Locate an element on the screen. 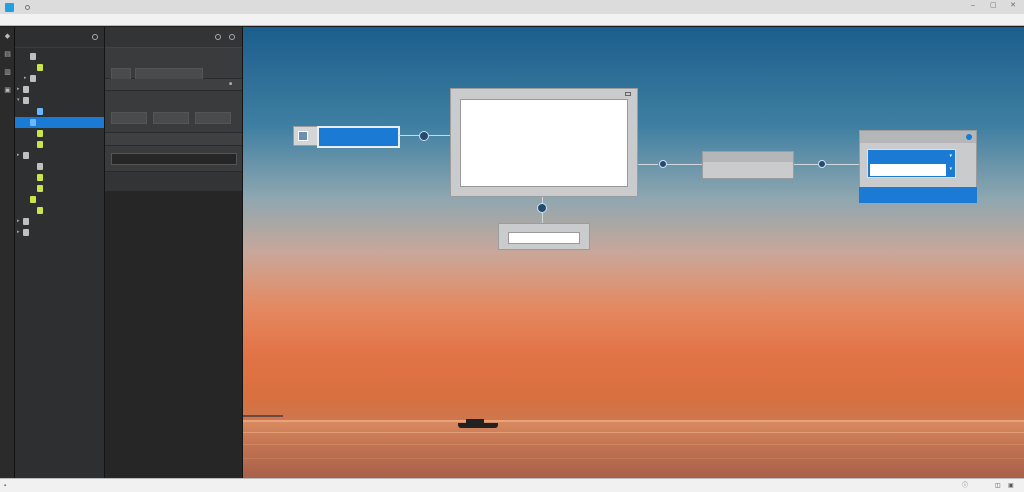  settings-icon: ▣ is located at coordinates (7, 90).